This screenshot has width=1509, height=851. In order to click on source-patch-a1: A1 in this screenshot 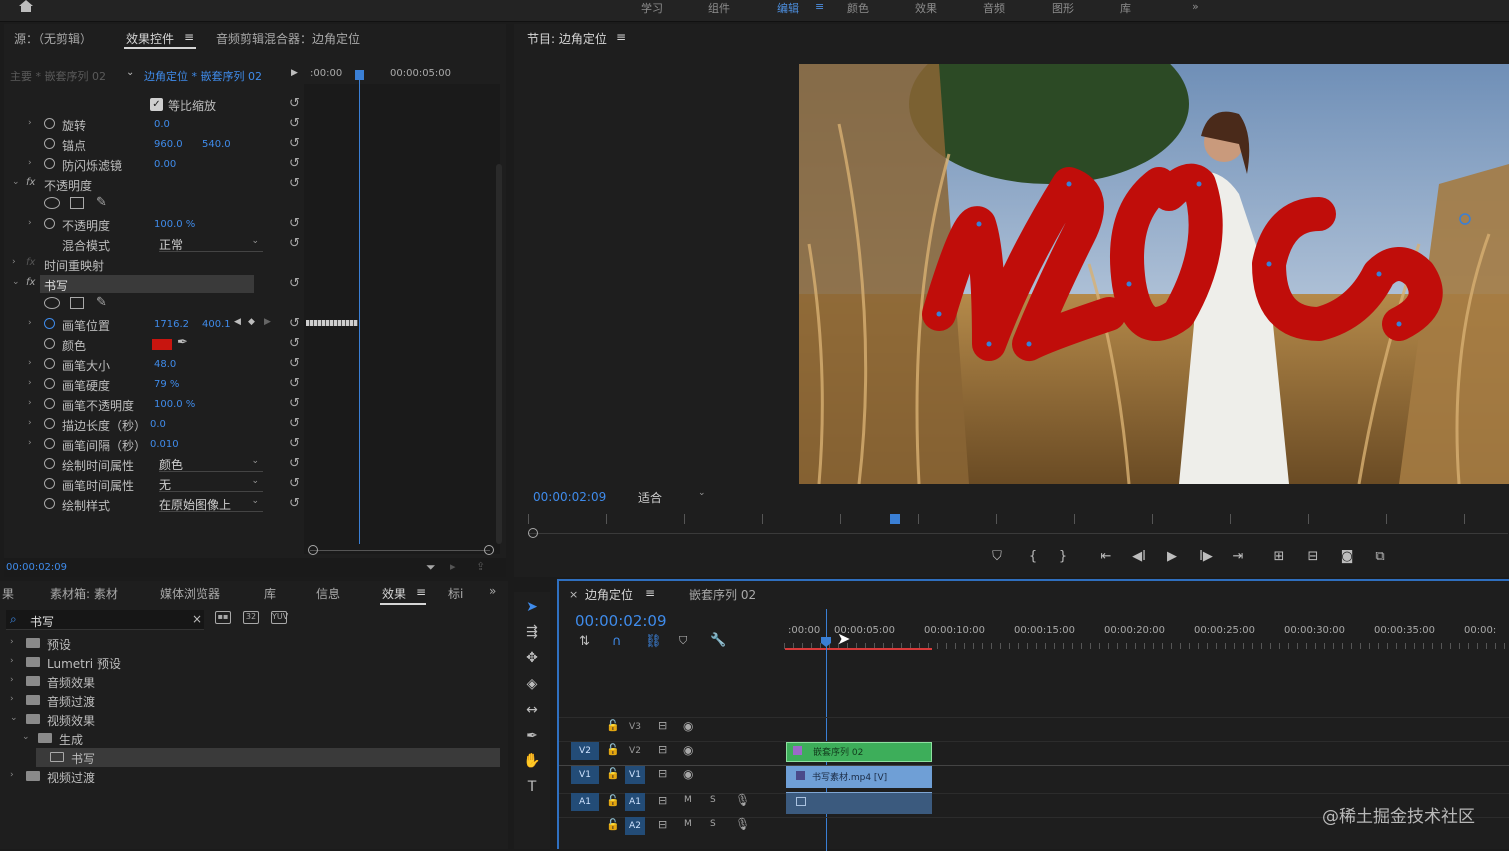, I will do `click(585, 802)`.